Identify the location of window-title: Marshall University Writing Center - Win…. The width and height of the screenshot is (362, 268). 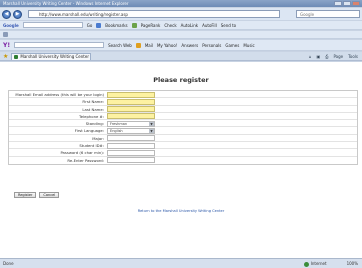
(66, 3).